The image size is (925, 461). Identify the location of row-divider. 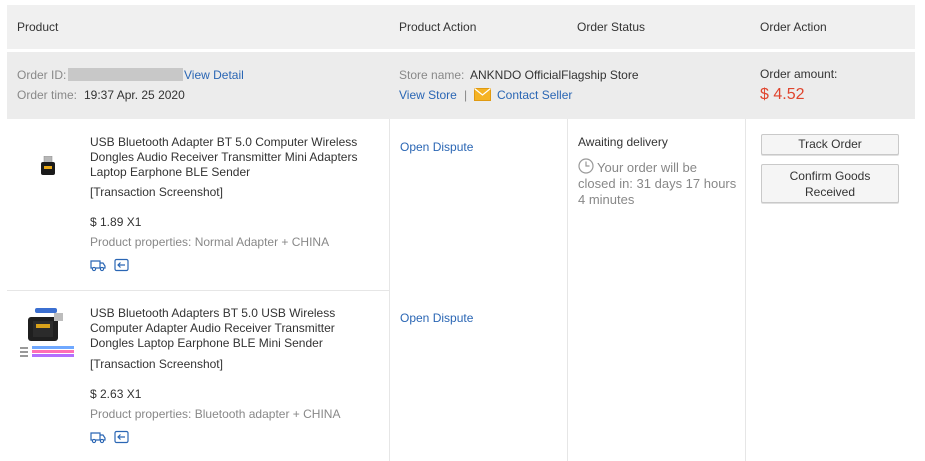
(198, 290).